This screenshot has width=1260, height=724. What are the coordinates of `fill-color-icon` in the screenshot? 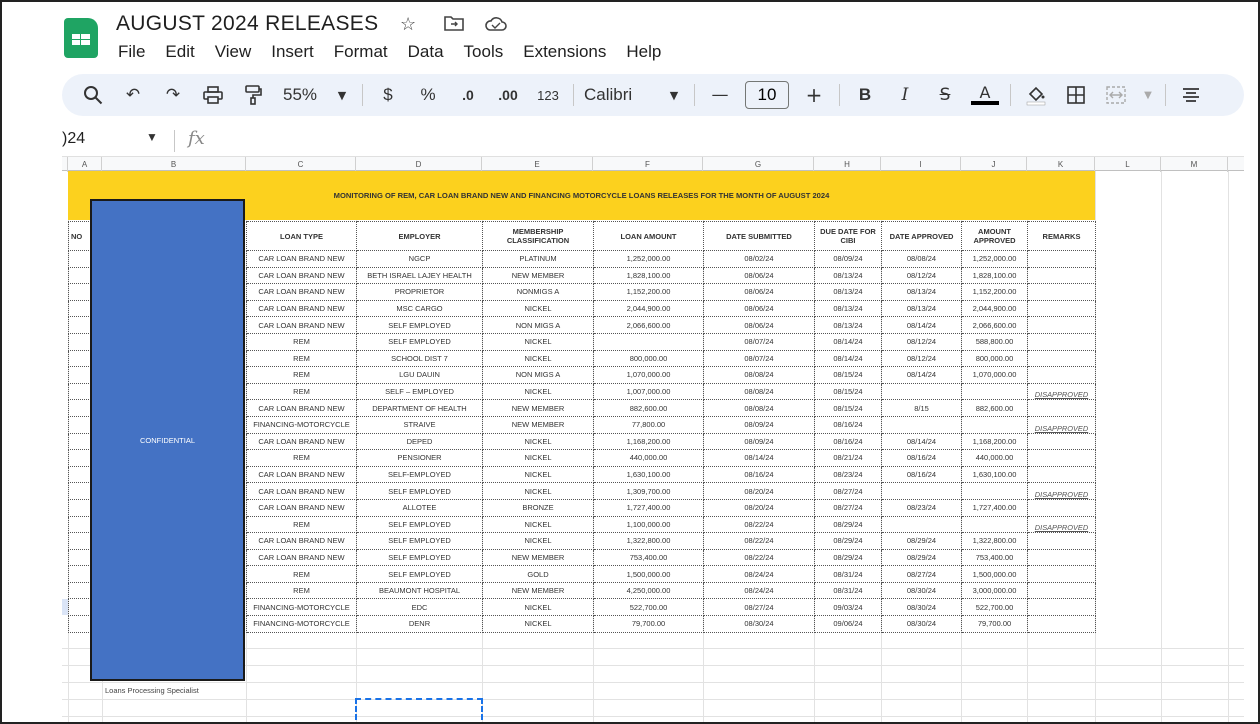 It's located at (1036, 95).